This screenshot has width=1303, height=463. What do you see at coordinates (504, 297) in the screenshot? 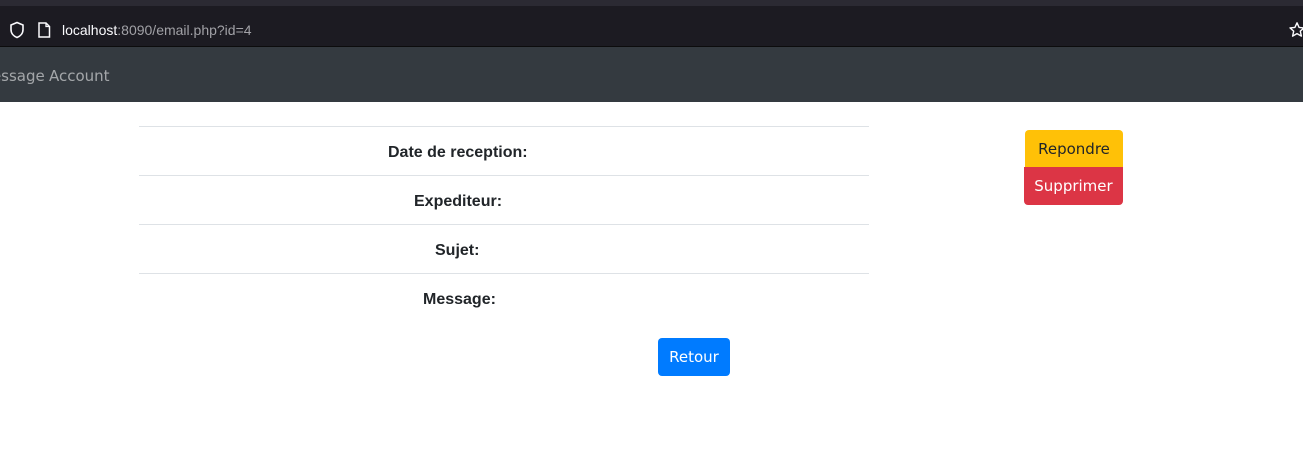
I see `table-row: Message:` at bounding box center [504, 297].